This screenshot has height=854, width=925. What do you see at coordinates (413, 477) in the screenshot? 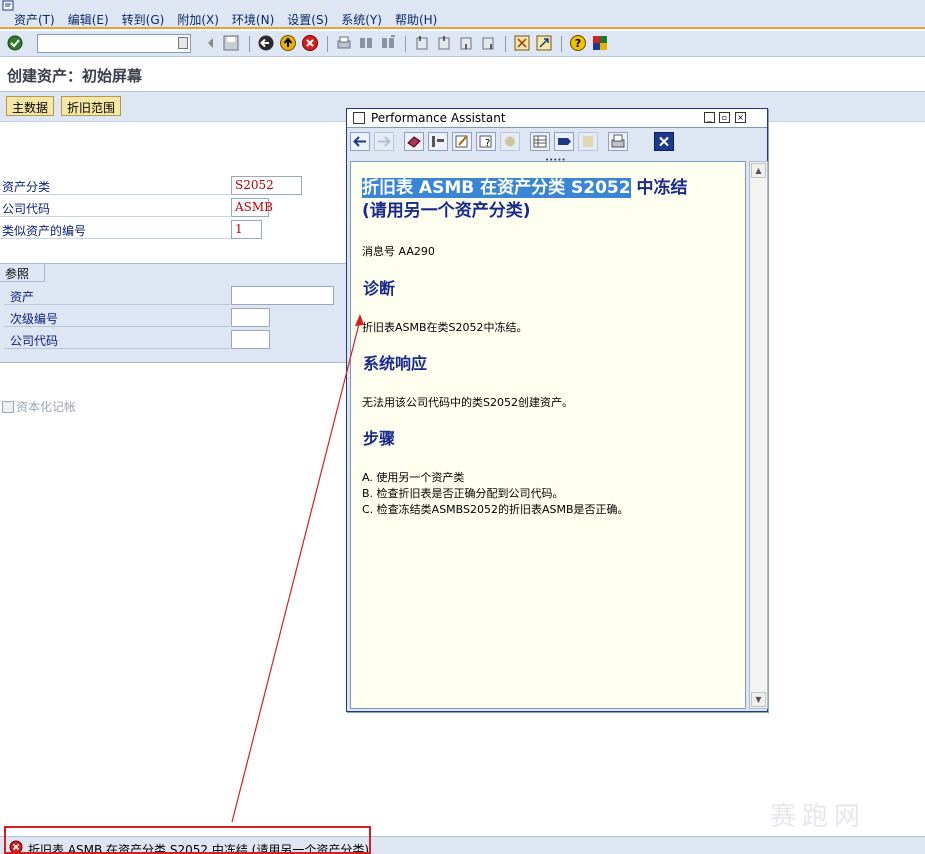
I see `pa-procedure-step: A. 使用另一个资产类` at bounding box center [413, 477].